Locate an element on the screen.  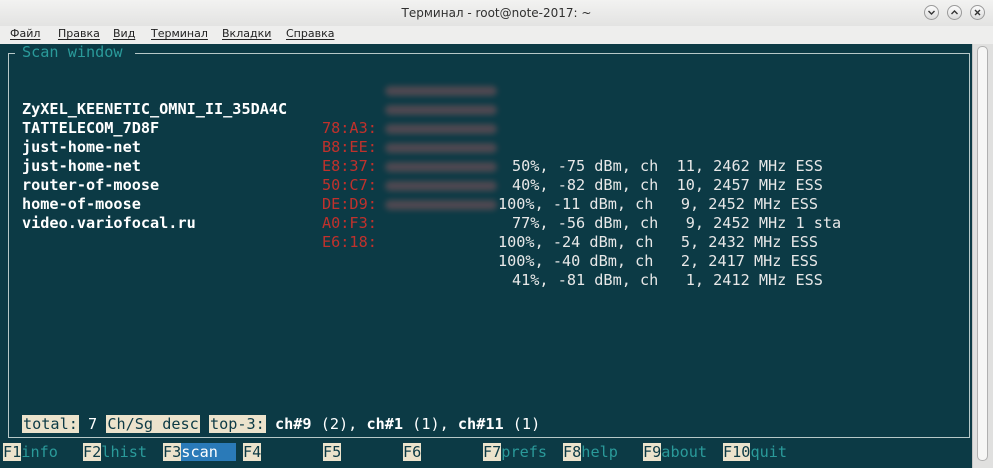
network-mac: 50:C7: is located at coordinates (349, 185).